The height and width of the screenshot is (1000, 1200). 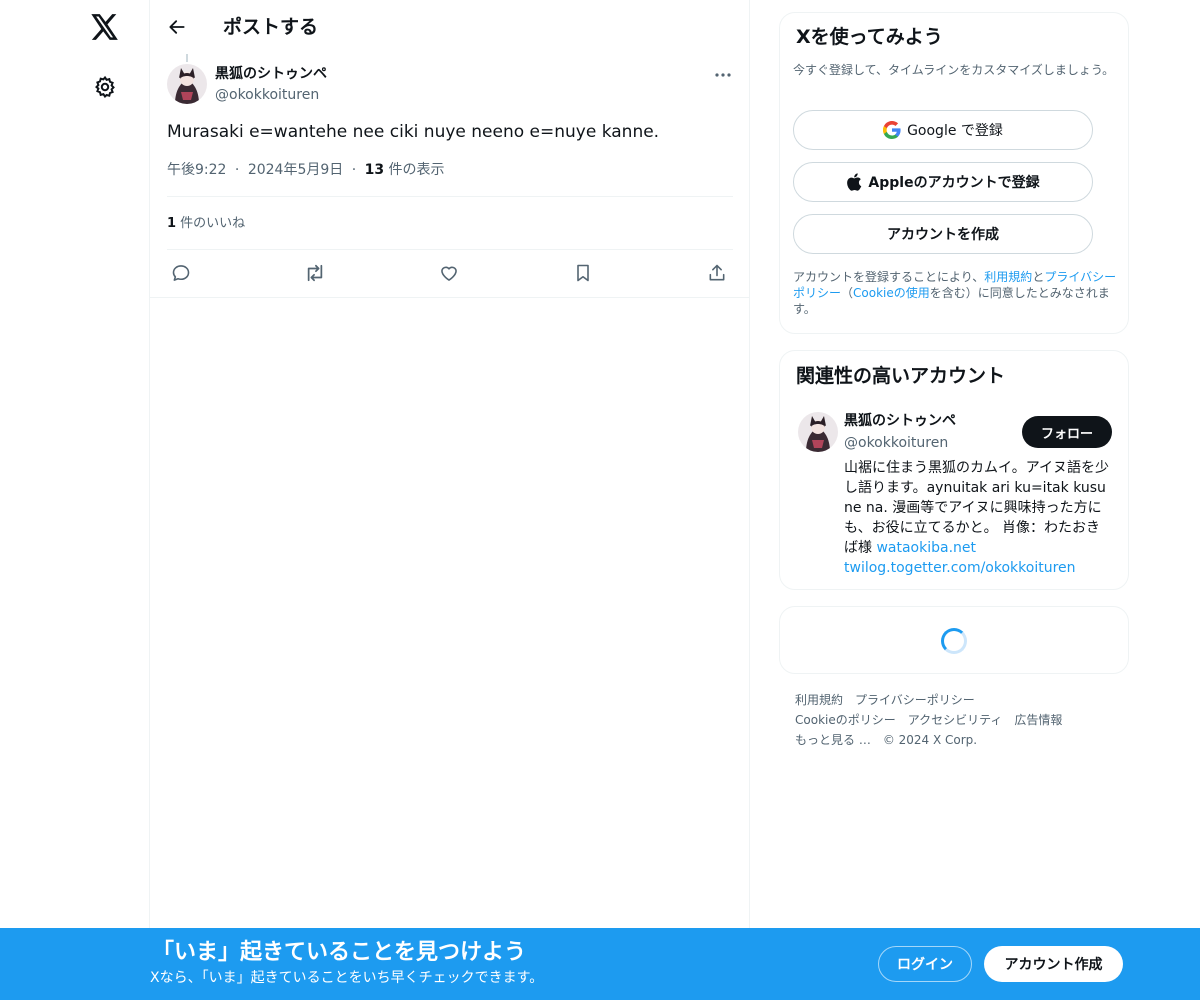 I want to click on likes-label: 件のいいね, so click(x=211, y=223).